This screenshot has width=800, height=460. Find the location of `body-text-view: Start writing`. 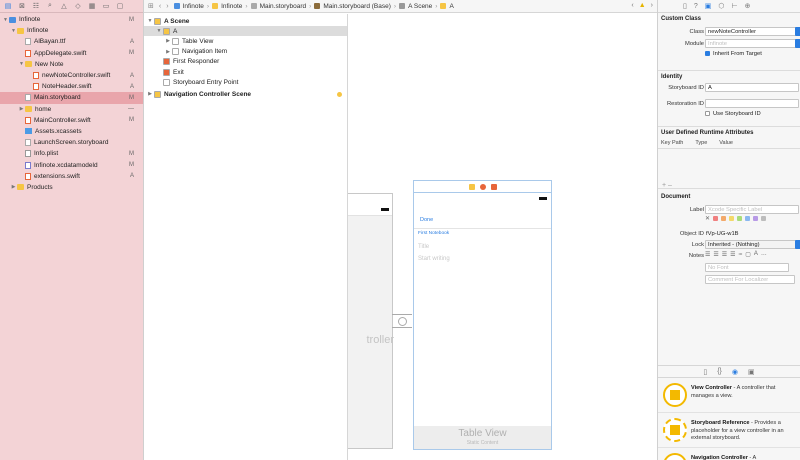

body-text-view: Start writing is located at coordinates (434, 259).